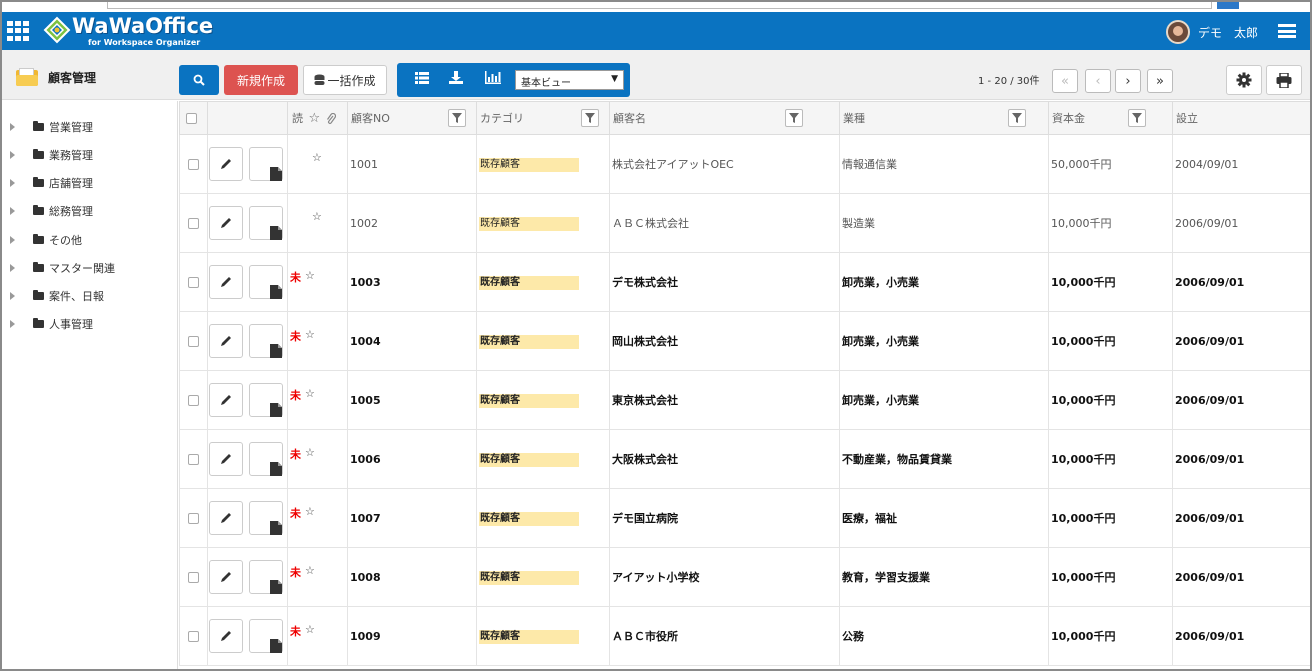 Image resolution: width=1312 pixels, height=671 pixels. I want to click on new-button: 新規作成, so click(261, 80).